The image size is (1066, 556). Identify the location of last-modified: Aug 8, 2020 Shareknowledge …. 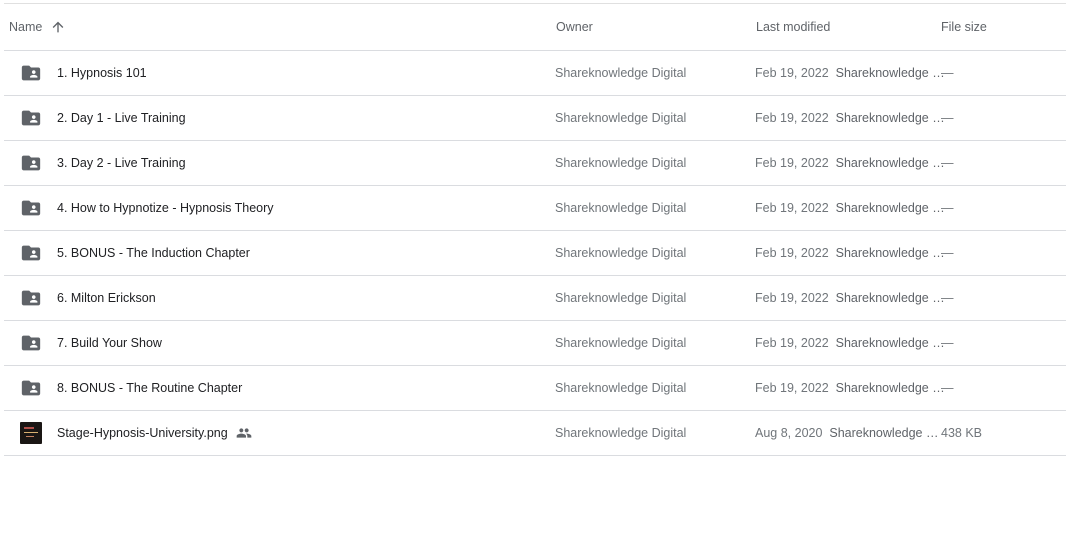
(846, 433).